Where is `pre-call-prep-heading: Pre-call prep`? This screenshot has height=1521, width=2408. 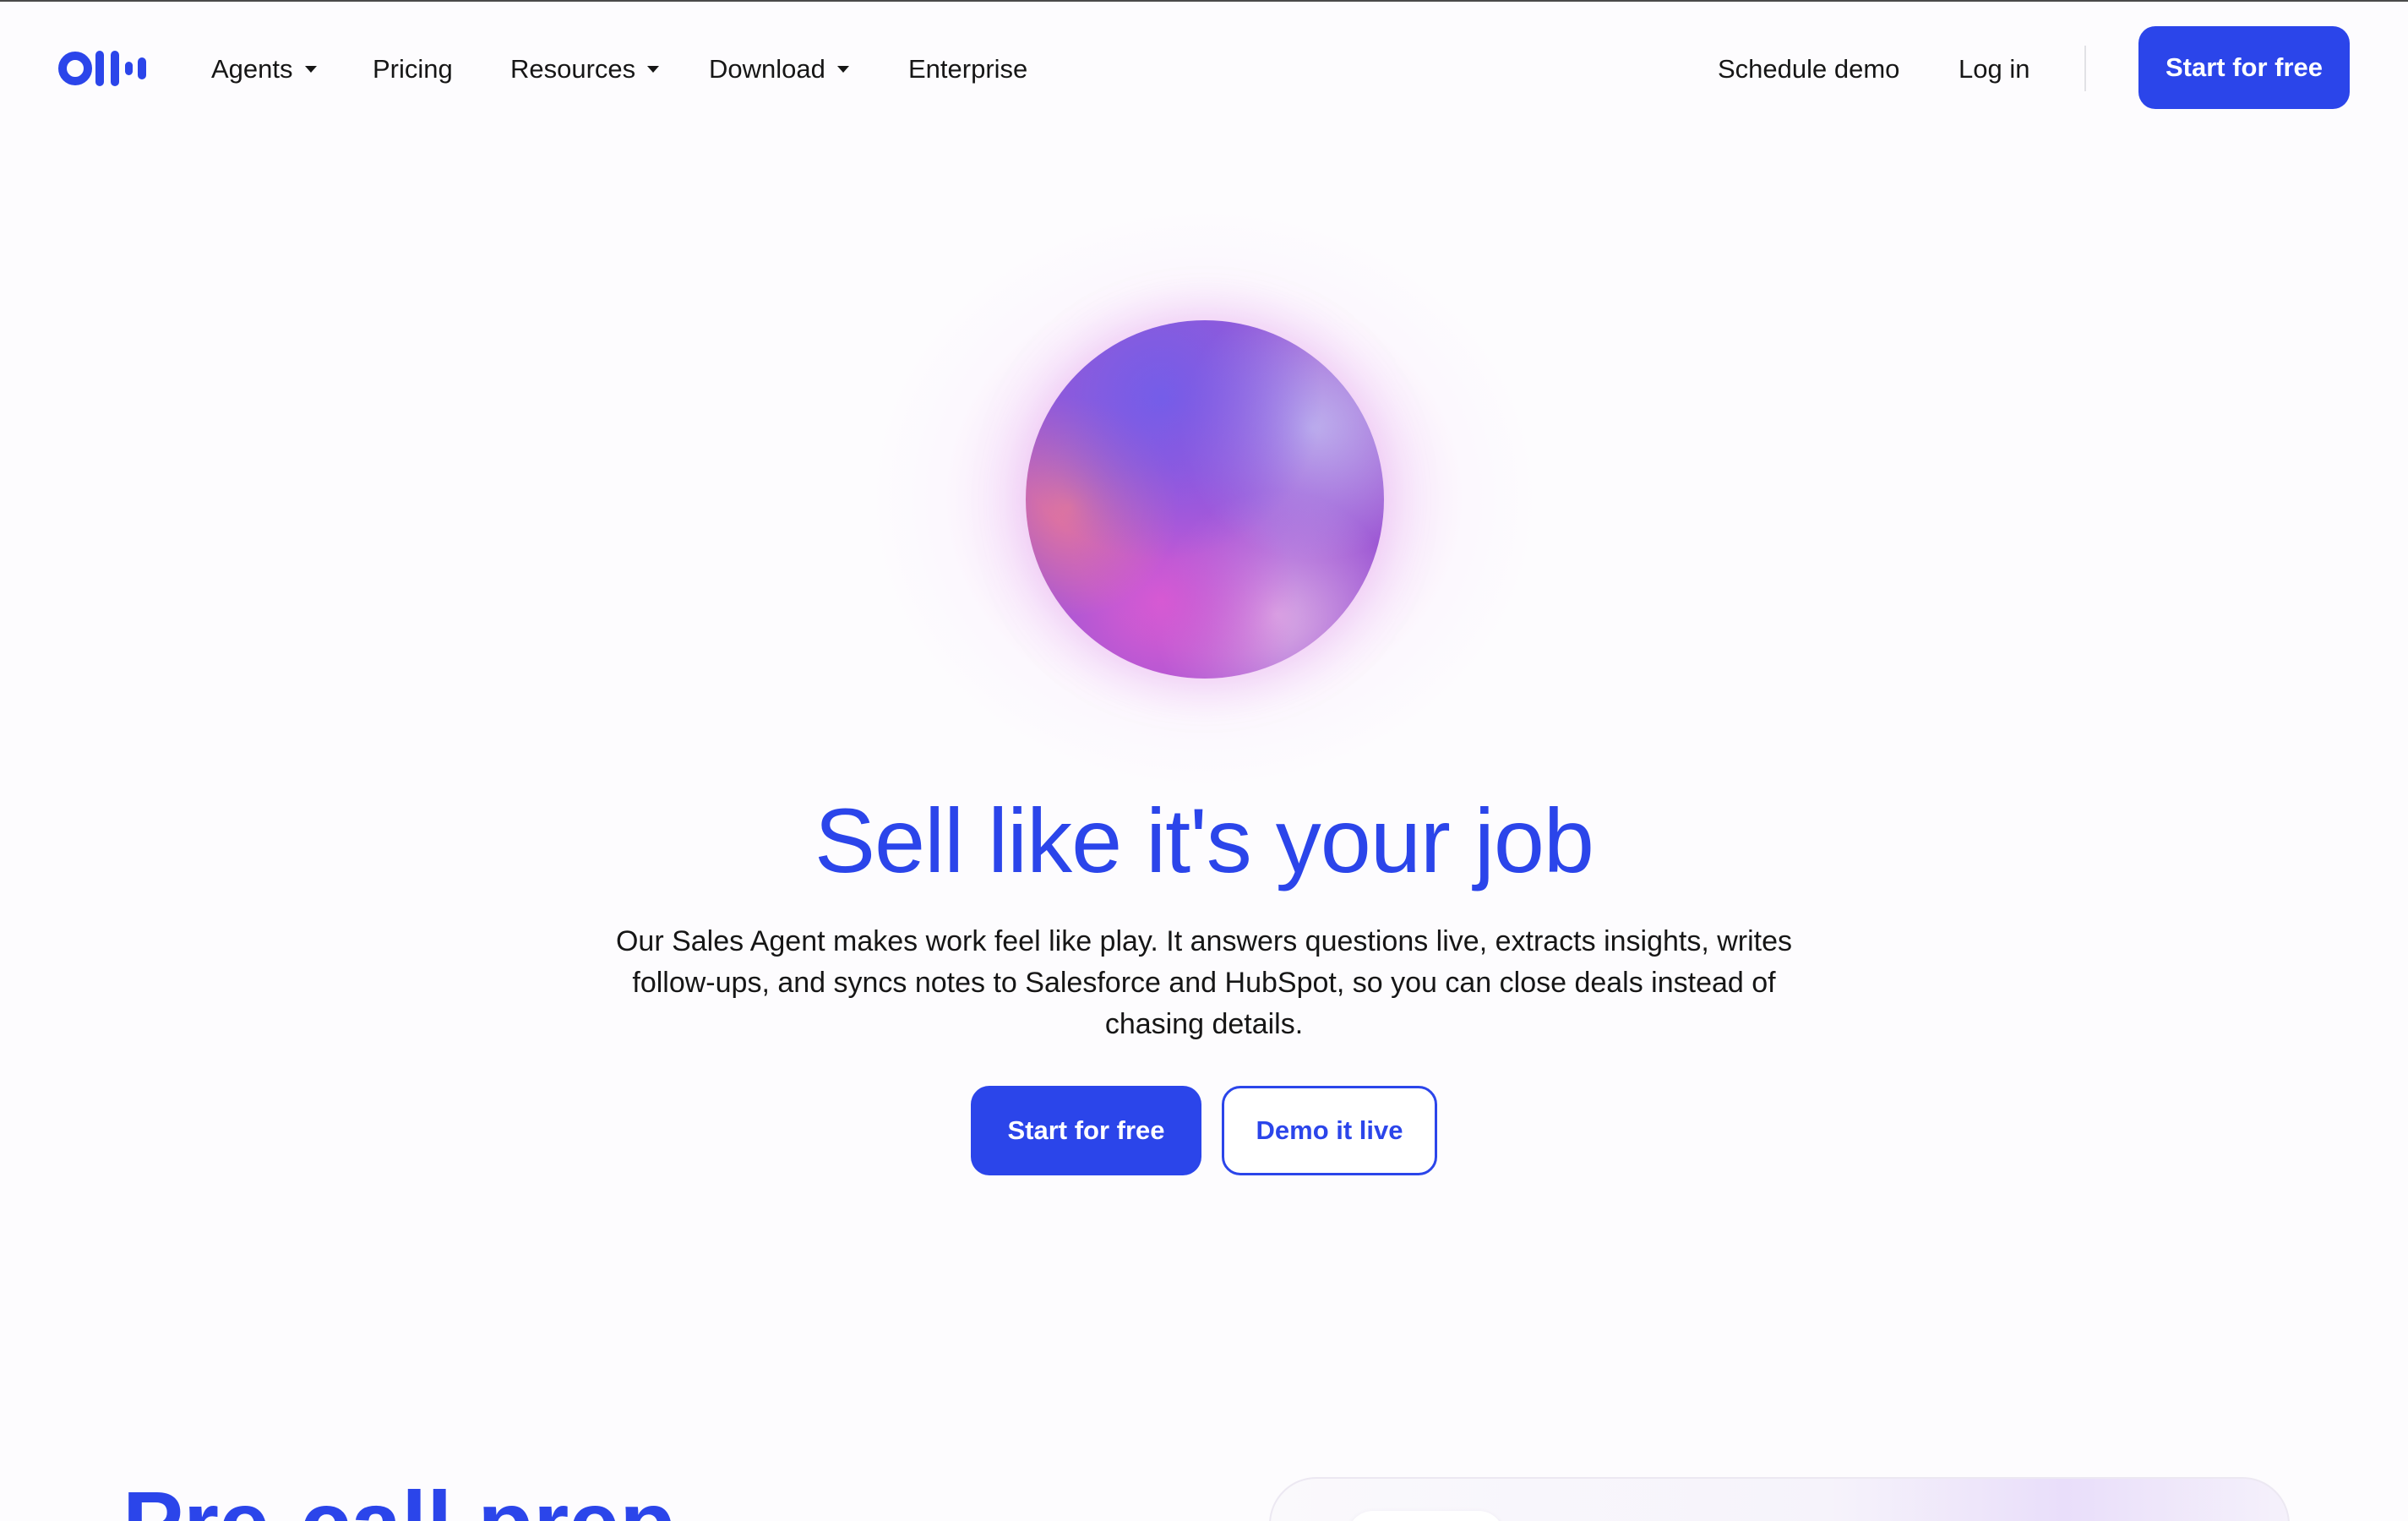
pre-call-prep-heading: Pre-call prep is located at coordinates (399, 1495).